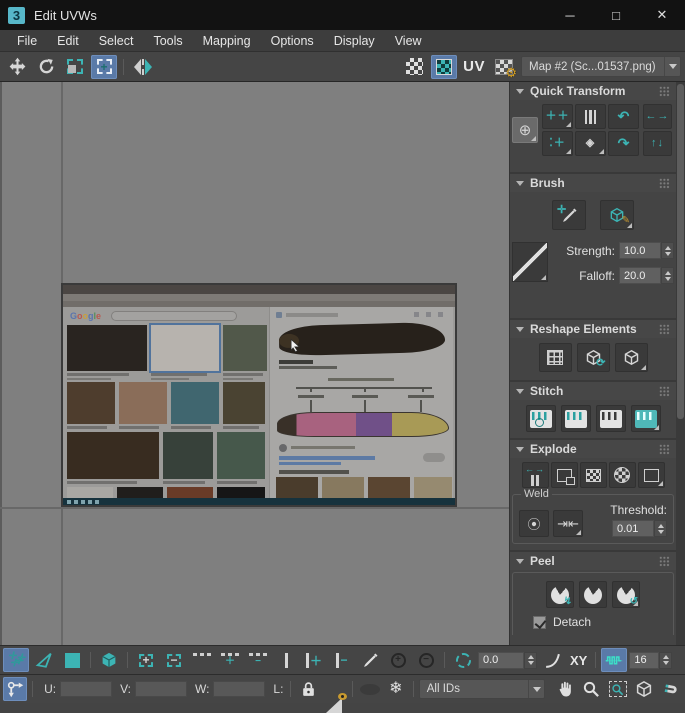 This screenshot has height=713, width=685. I want to click on edge-mode-button, so click(44, 660).